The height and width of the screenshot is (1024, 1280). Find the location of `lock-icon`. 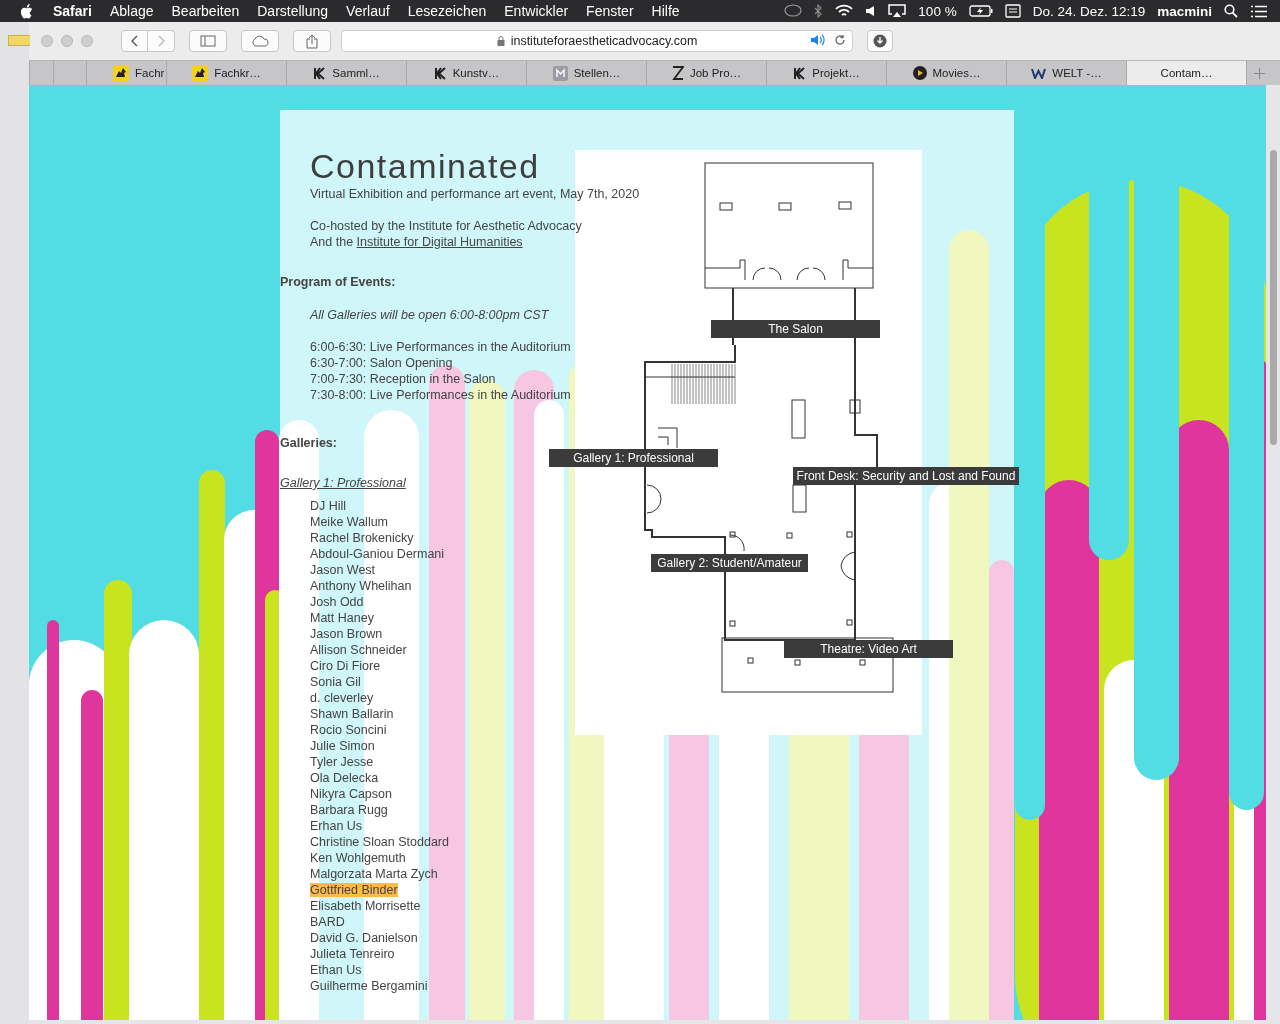

lock-icon is located at coordinates (500, 41).